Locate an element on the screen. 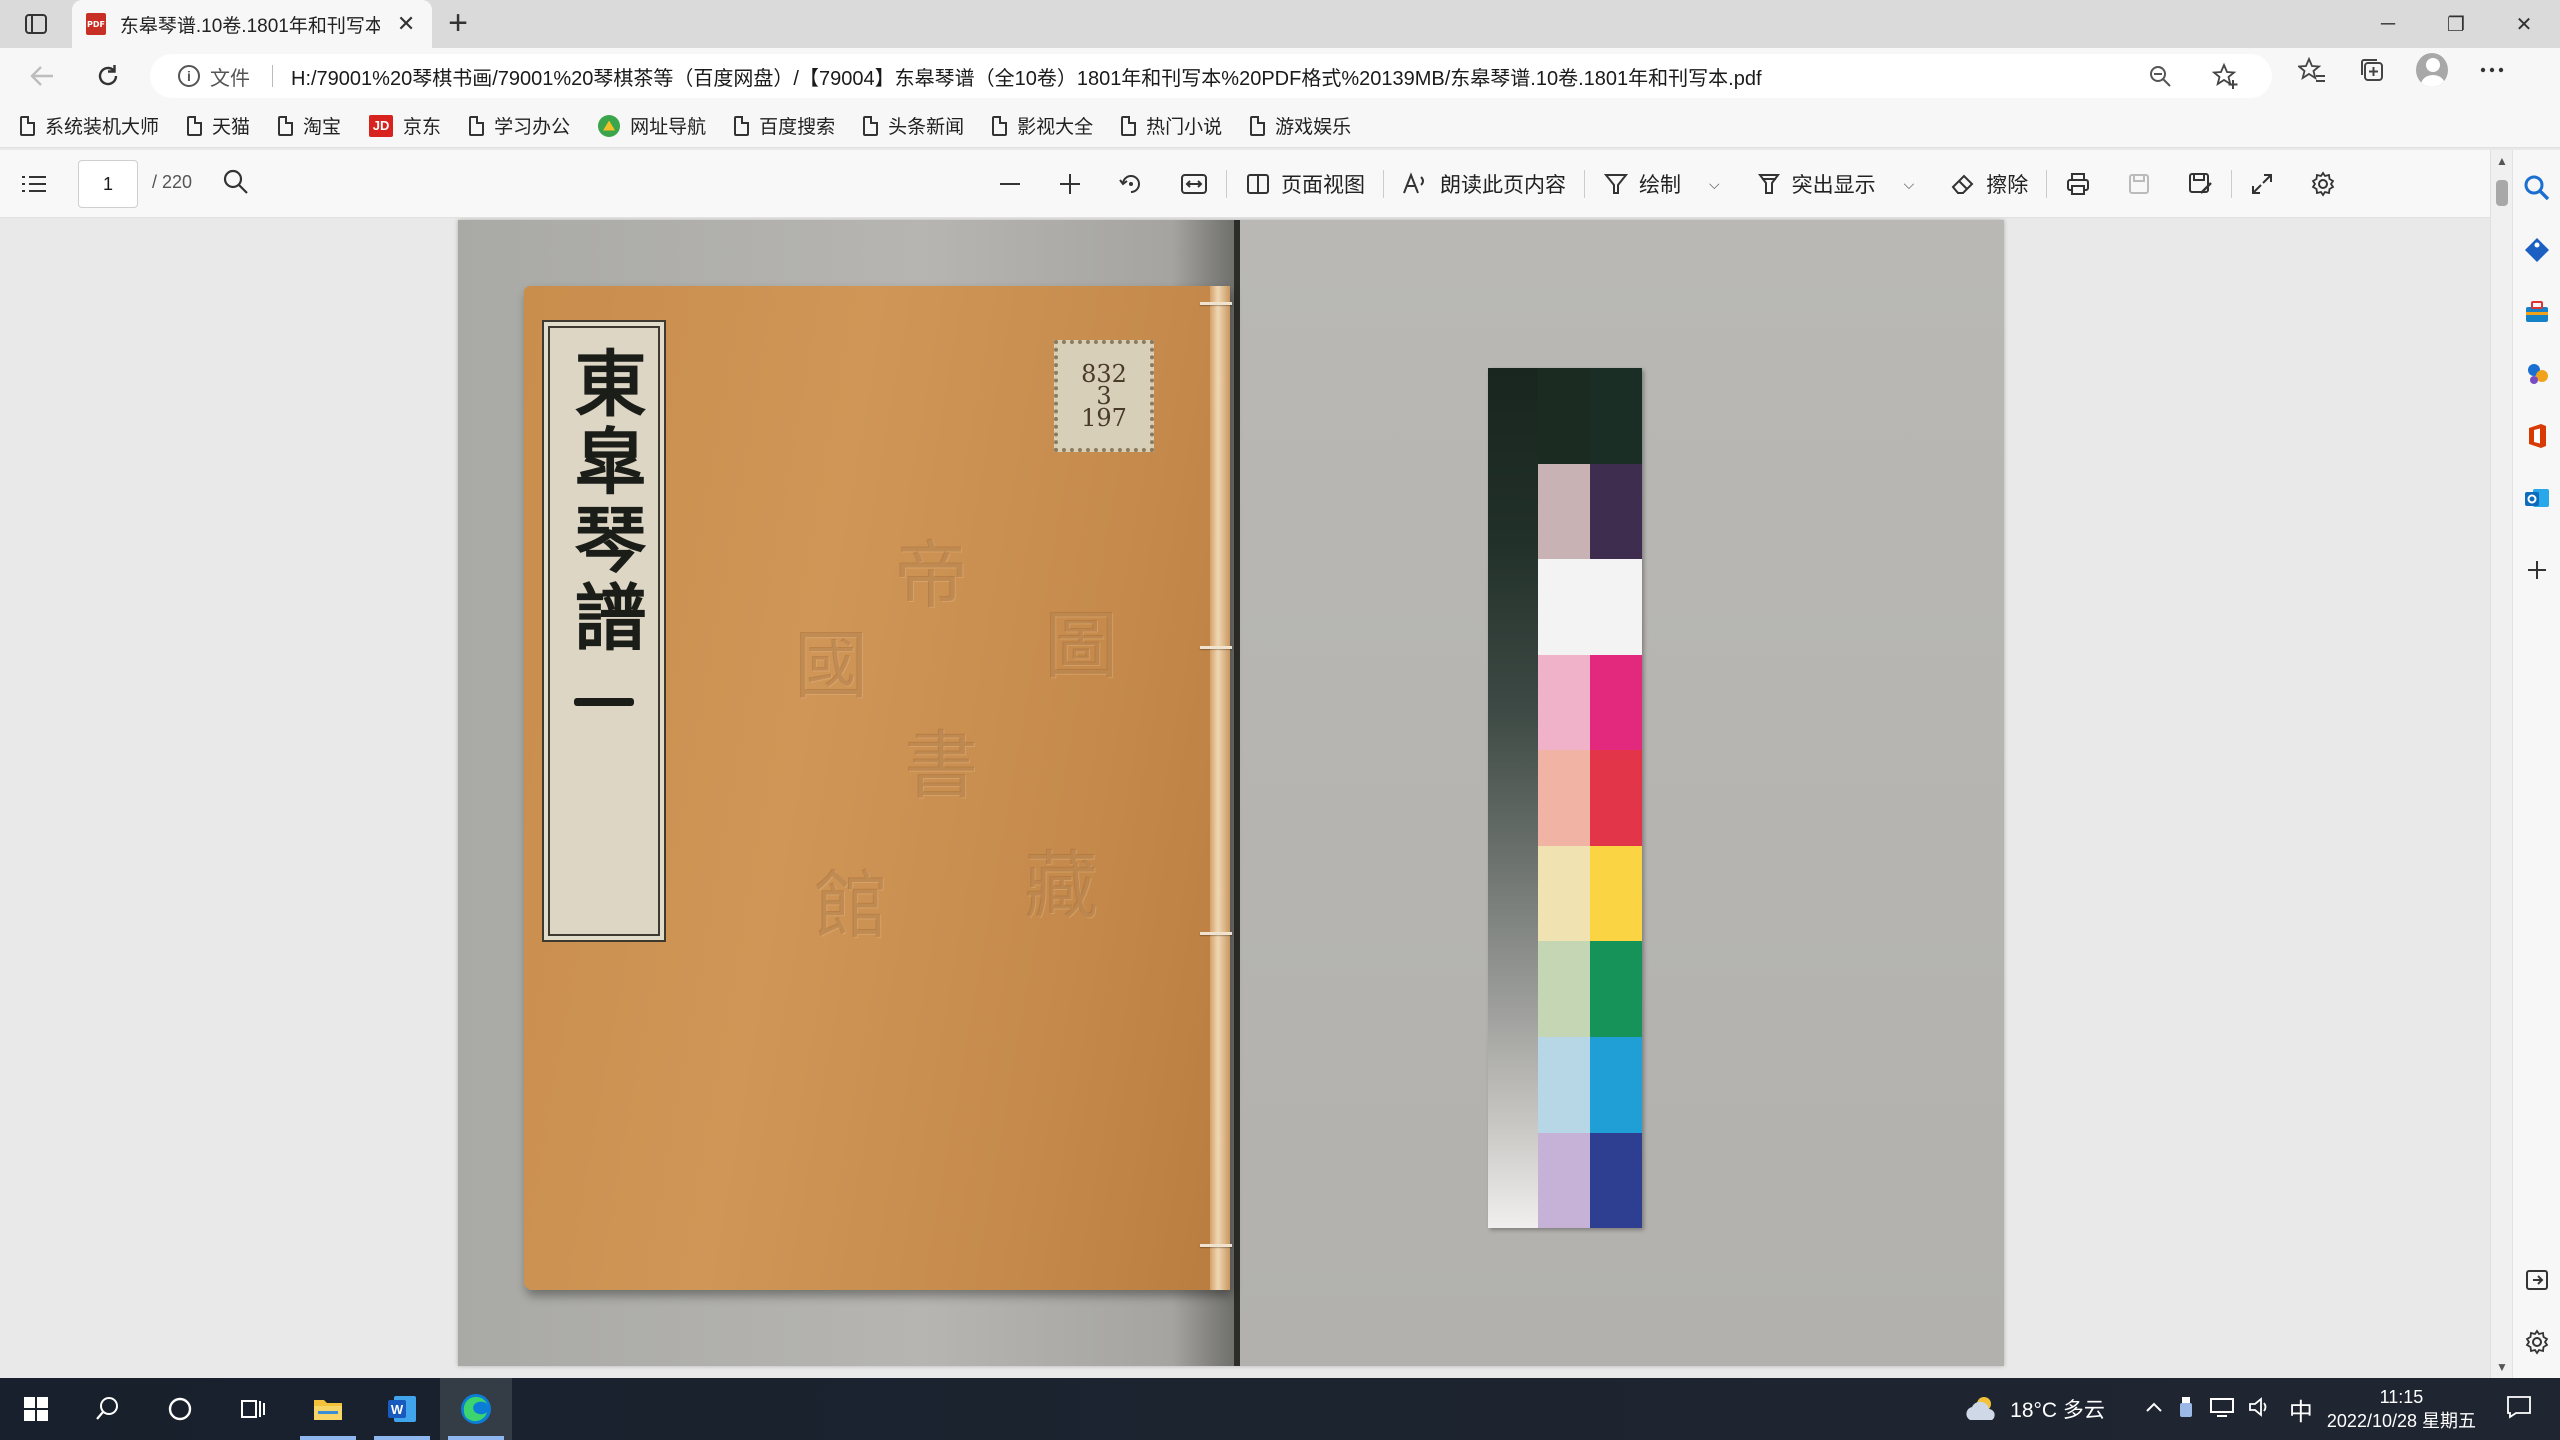 This screenshot has width=2560, height=1440. chevron-up-icon is located at coordinates (2154, 1409).